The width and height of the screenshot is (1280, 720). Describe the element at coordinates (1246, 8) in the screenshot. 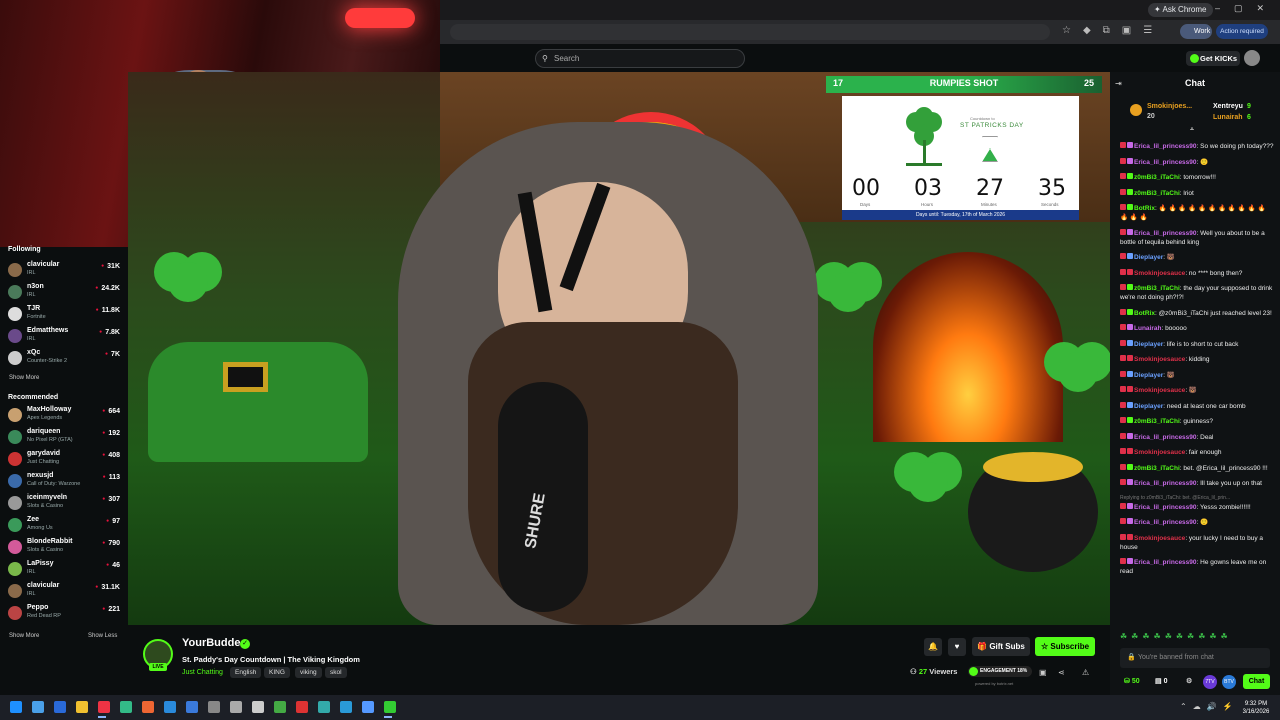

I see `window-controls: –▢✕` at that location.